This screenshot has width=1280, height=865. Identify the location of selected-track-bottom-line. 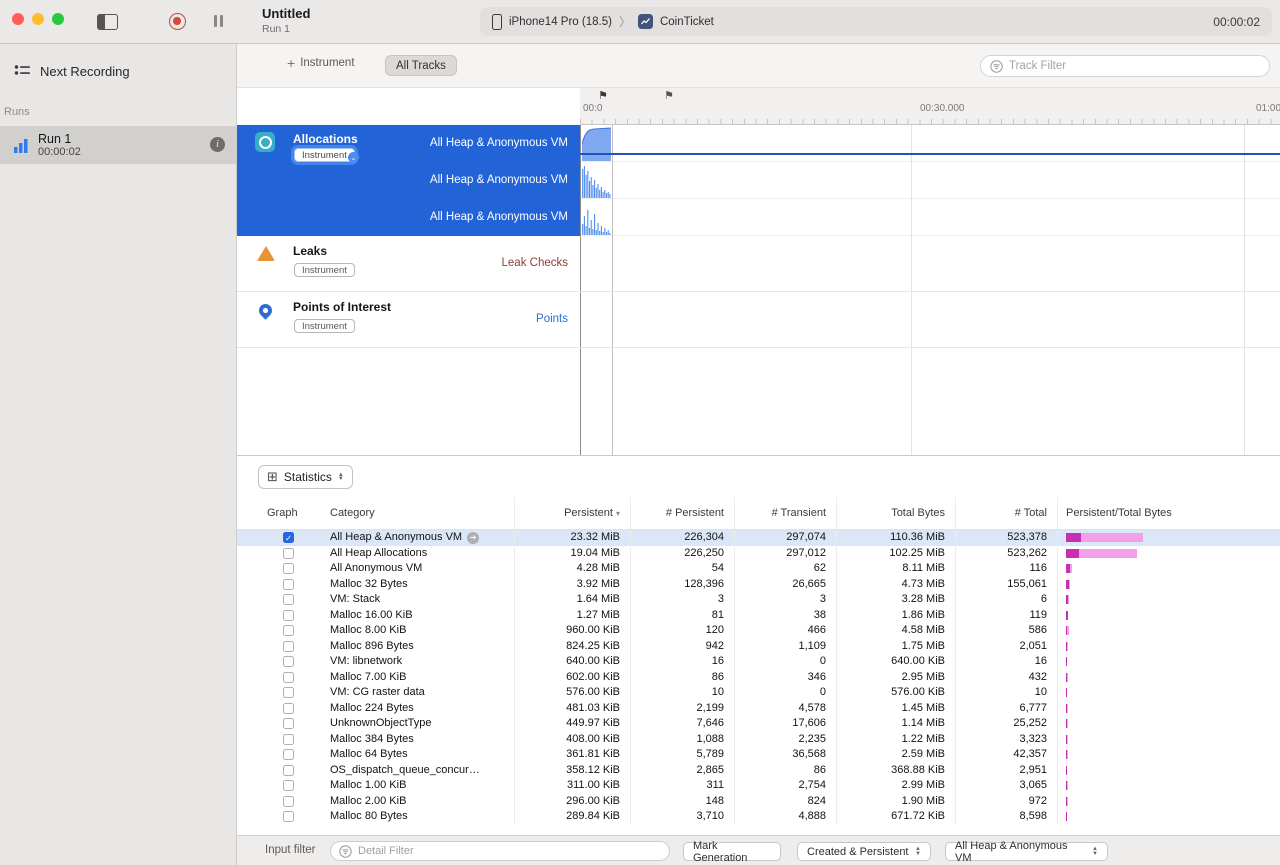
(930, 154).